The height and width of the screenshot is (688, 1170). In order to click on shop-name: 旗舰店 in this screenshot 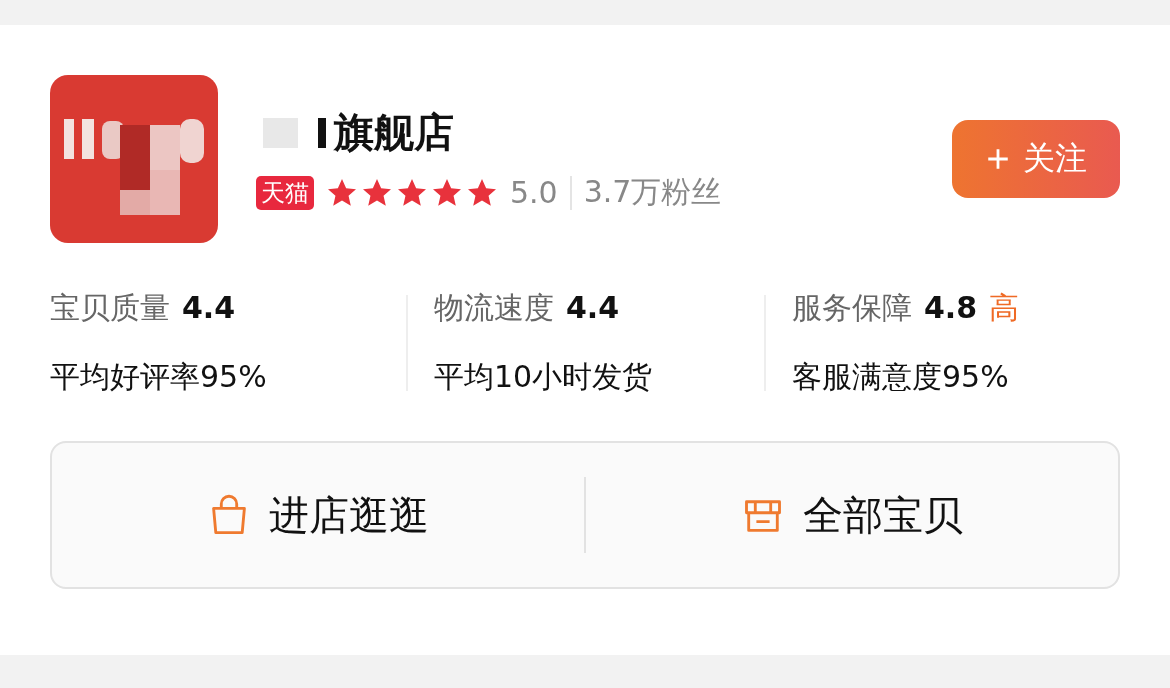, I will do `click(394, 132)`.